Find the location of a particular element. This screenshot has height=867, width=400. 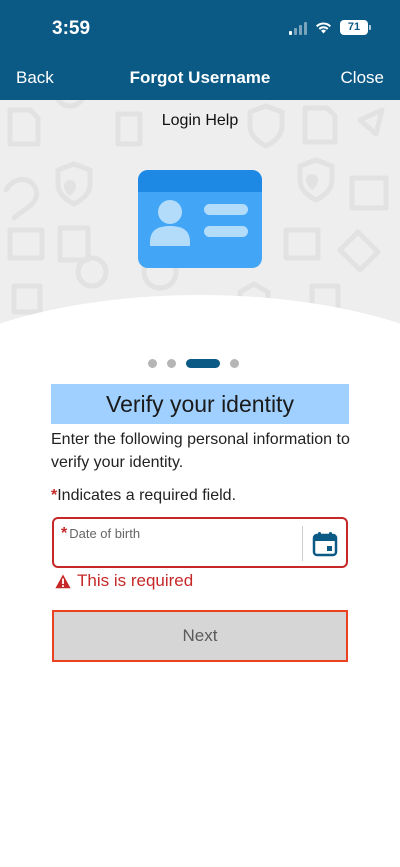

signal-icon is located at coordinates (298, 28).